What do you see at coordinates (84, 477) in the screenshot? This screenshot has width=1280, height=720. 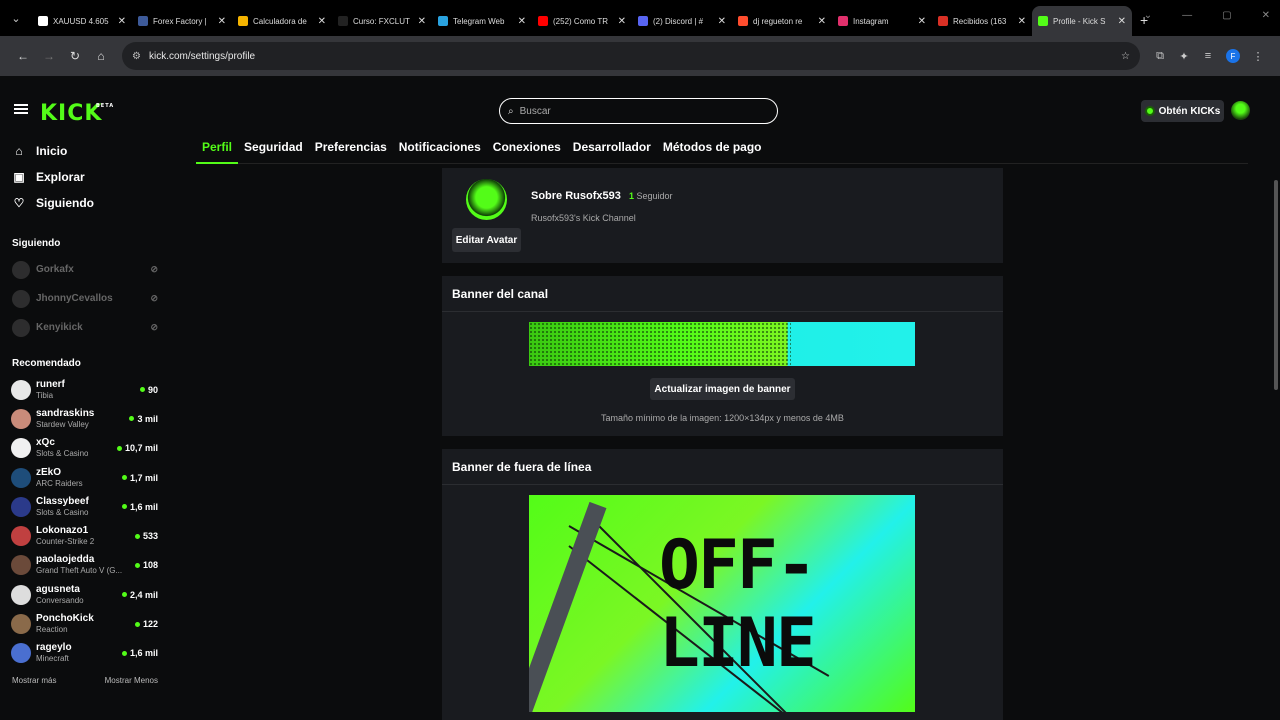 I see `recommended-channel: zEkO ARC Raiders 1,7 mil` at bounding box center [84, 477].